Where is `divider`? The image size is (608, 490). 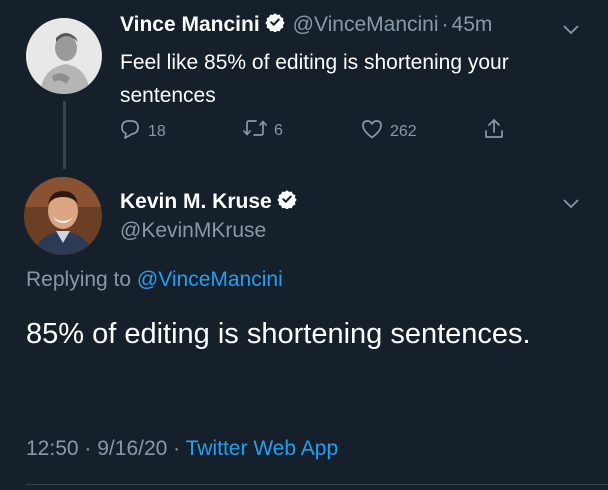
divider is located at coordinates (317, 484).